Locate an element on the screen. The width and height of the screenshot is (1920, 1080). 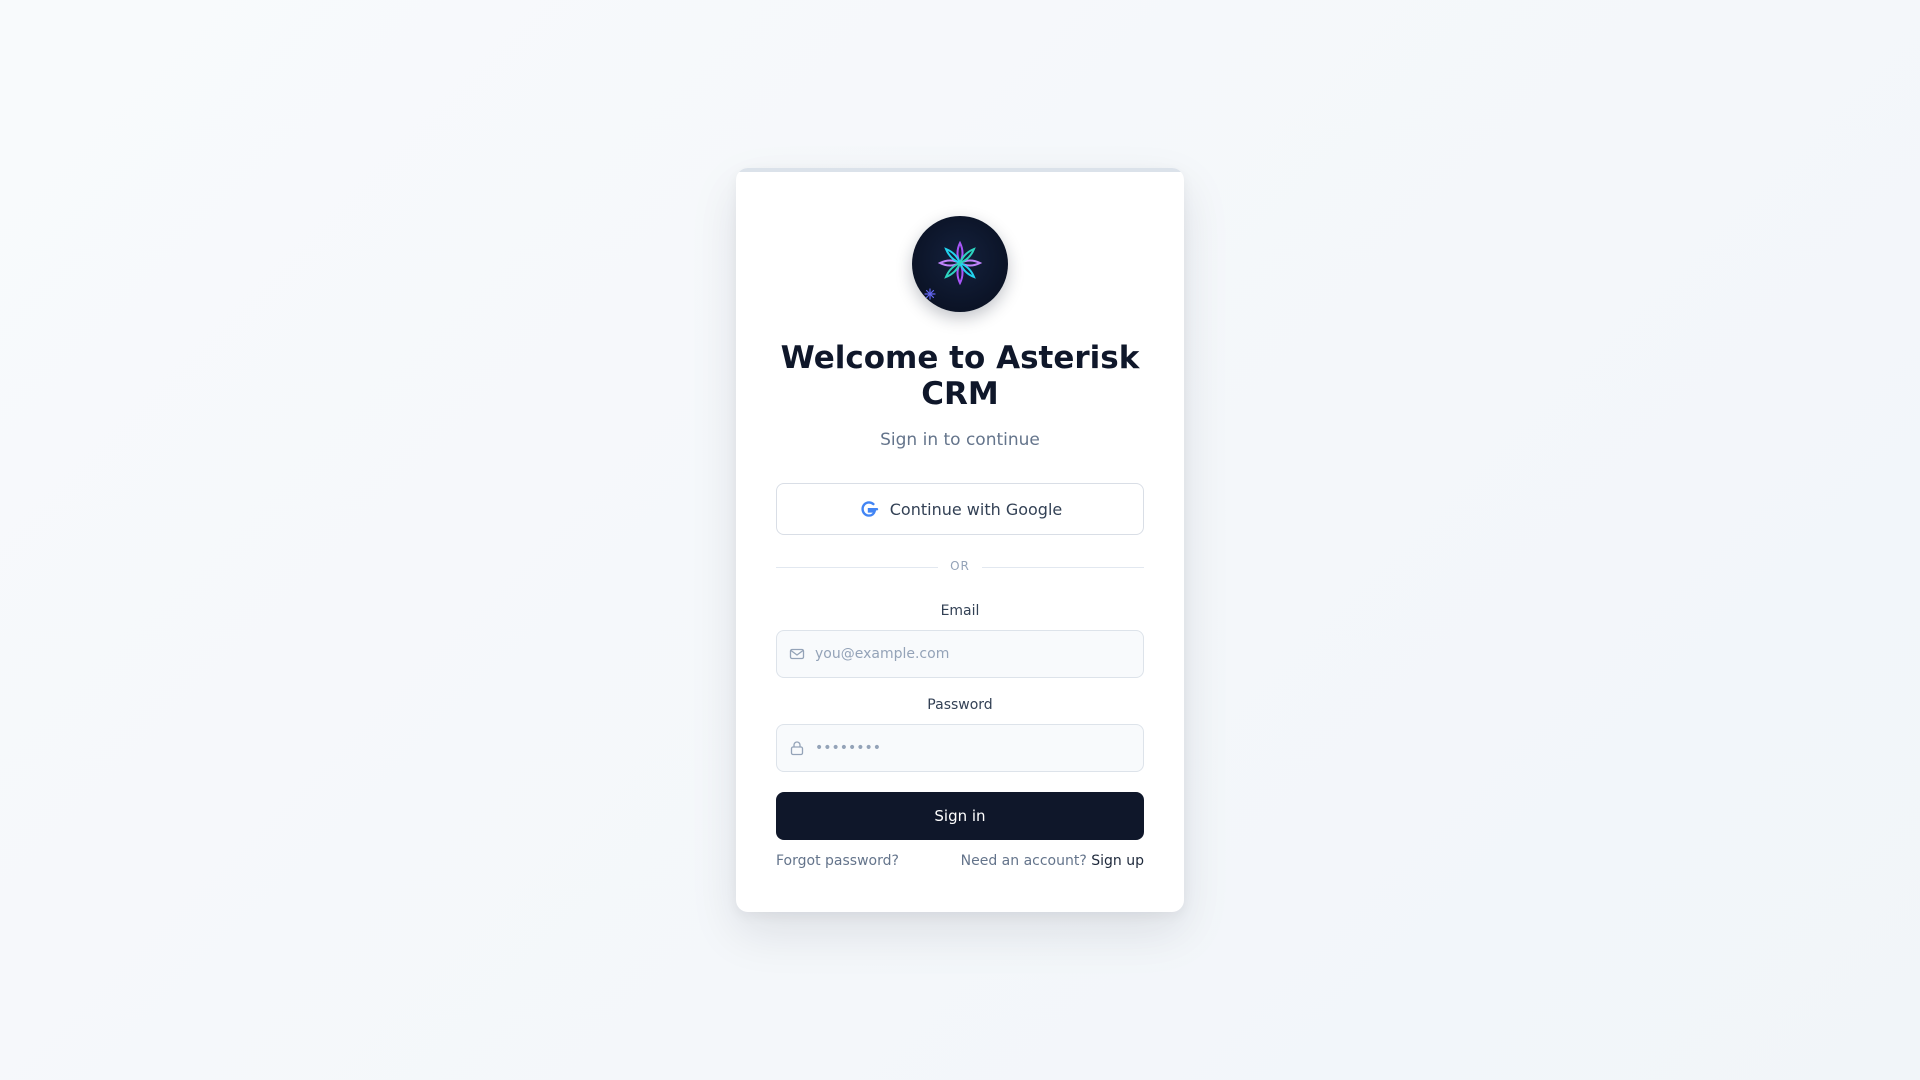
password-input is located at coordinates (975, 748).